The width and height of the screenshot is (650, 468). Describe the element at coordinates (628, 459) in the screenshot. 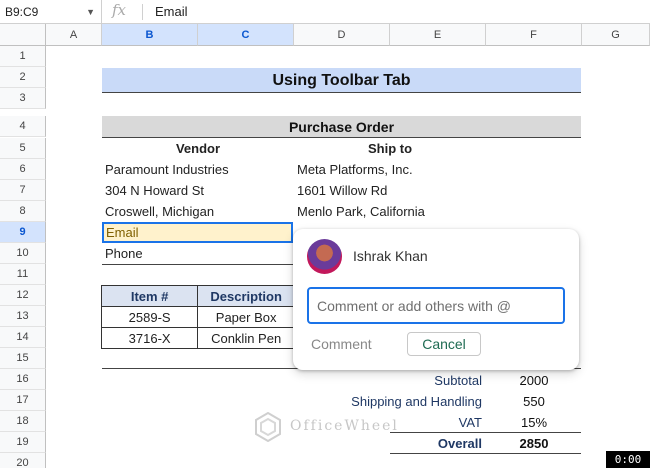

I see `recording-timer: 0:00` at that location.